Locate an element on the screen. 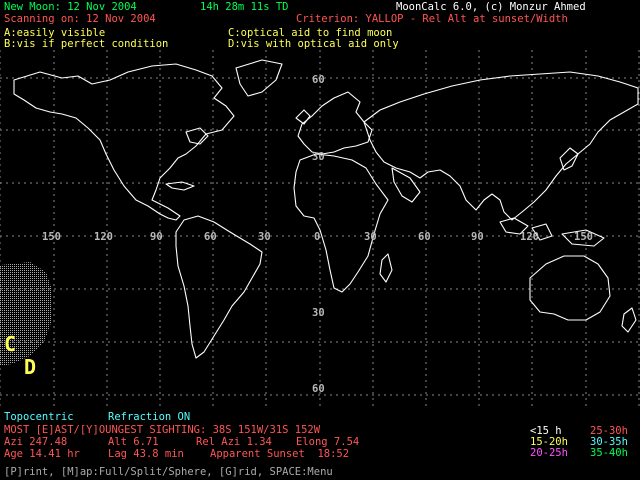 This screenshot has height=480, width=640. lon-label-90e: 90 is located at coordinates (477, 237).